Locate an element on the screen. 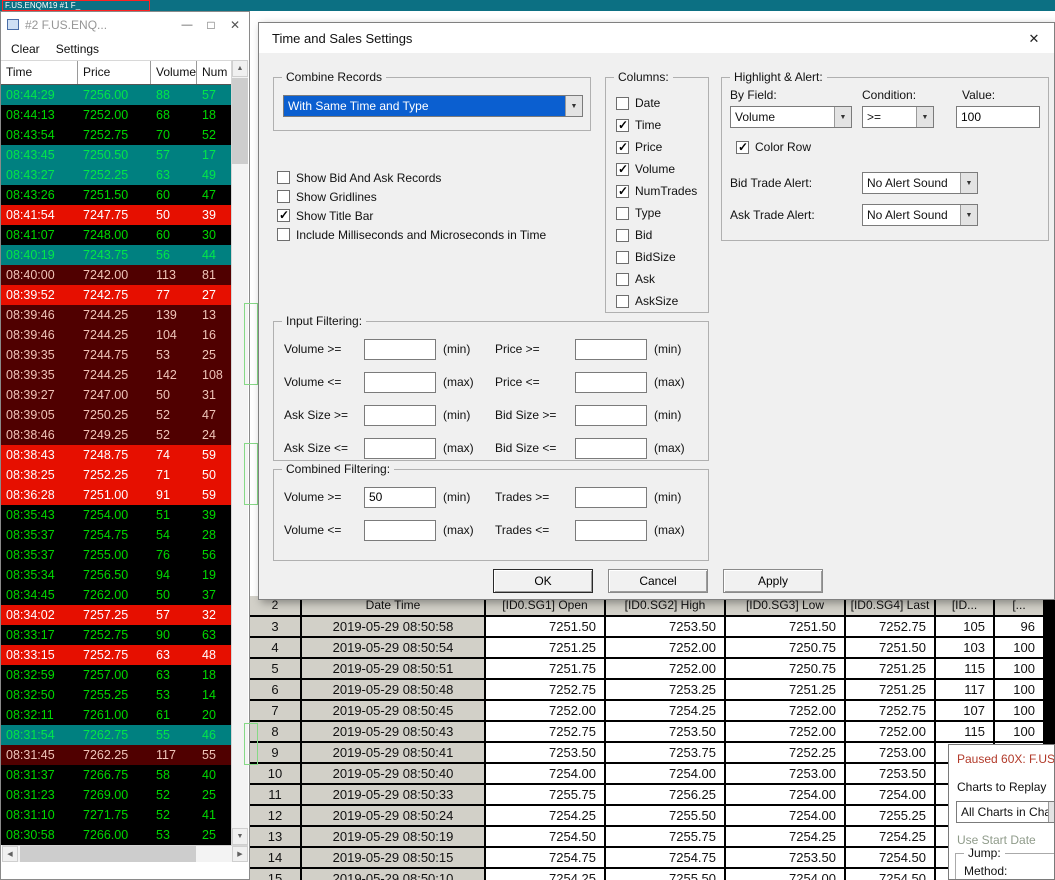 Image resolution: width=1055 pixels, height=880 pixels. cell-low: 7250.75 is located at coordinates (785, 647).